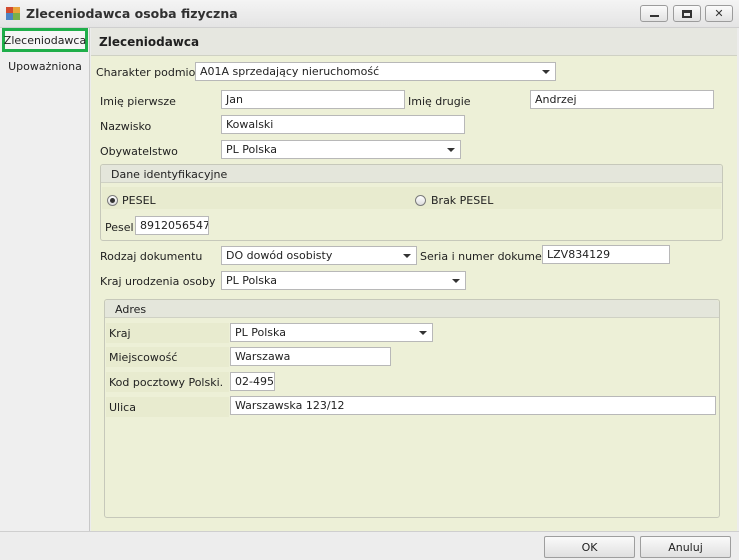 The image size is (739, 560). I want to click on cancel-button: Anuluj, so click(685, 547).